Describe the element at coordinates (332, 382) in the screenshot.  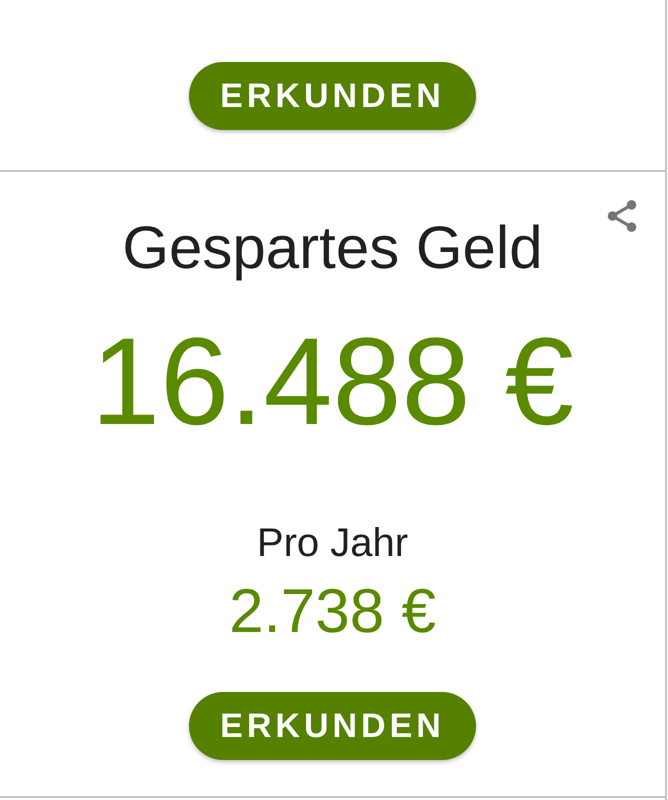
I see `saved-amount: 16.488 €` at that location.